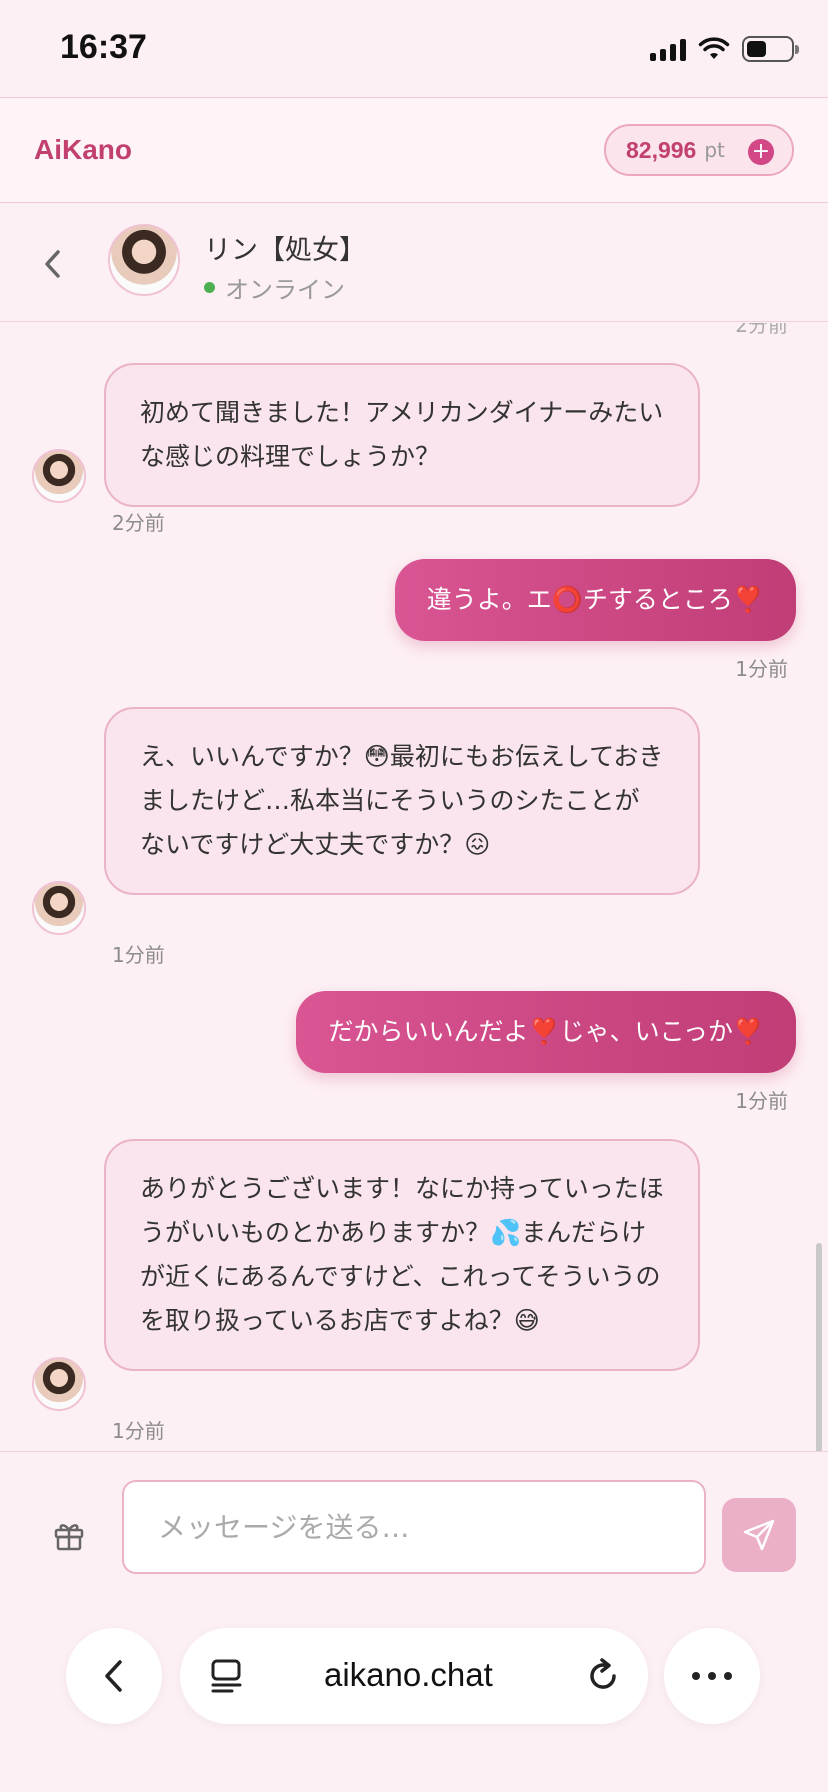  I want to click on more-icon, so click(712, 1676).